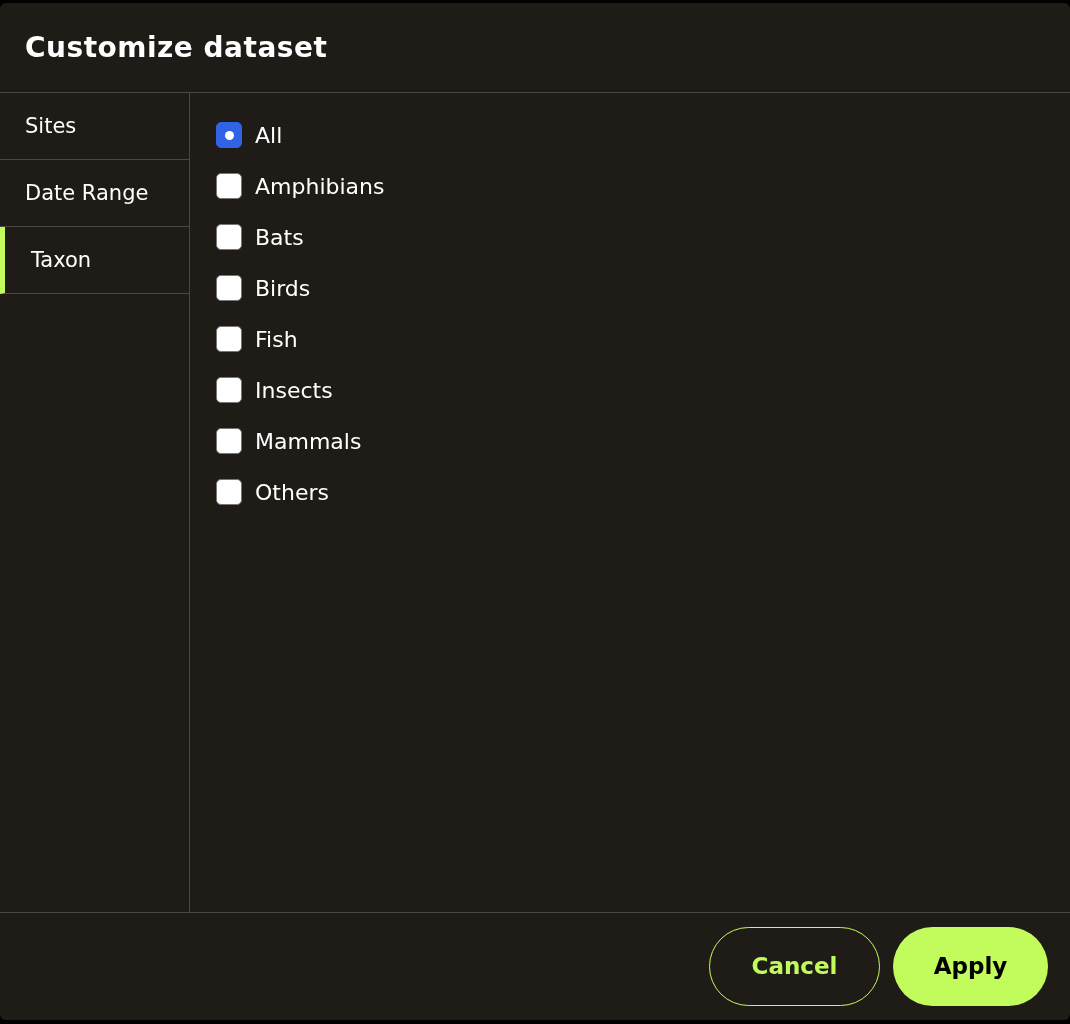  Describe the element at coordinates (276, 339) in the screenshot. I see `option-label: Fish` at that location.